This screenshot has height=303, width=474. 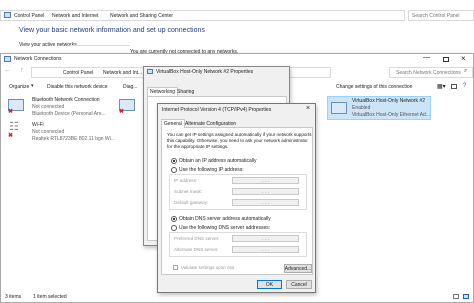 I want to click on use-following-ip-label: Use the following IP address:, so click(x=211, y=170).